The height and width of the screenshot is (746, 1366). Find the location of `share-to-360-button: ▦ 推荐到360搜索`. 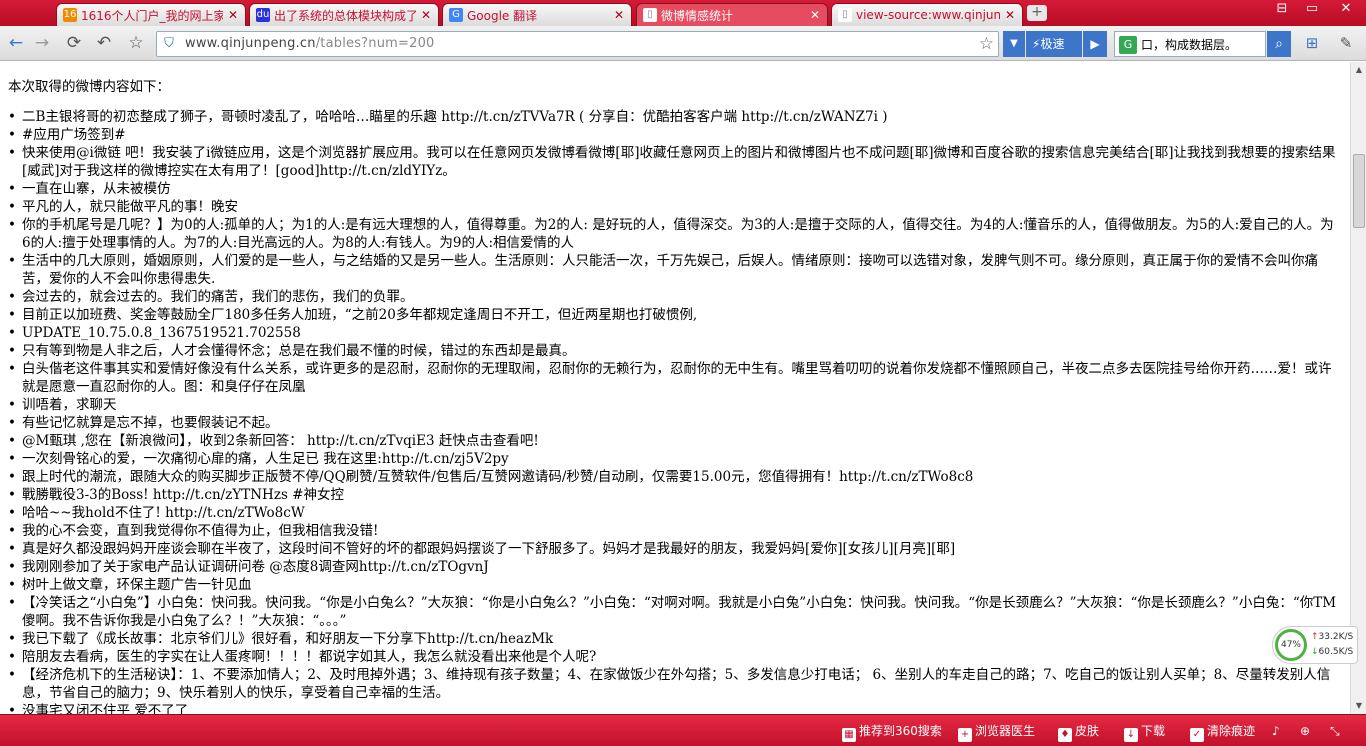

share-to-360-button: ▦ 推荐到360搜索 is located at coordinates (892, 732).